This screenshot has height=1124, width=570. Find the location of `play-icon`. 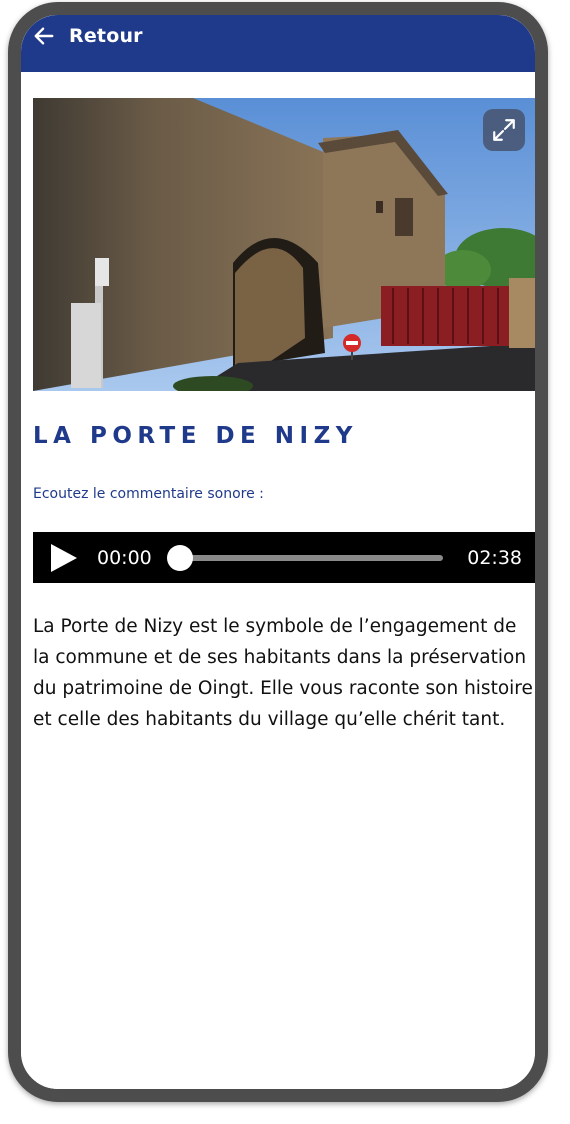

play-icon is located at coordinates (64, 558).